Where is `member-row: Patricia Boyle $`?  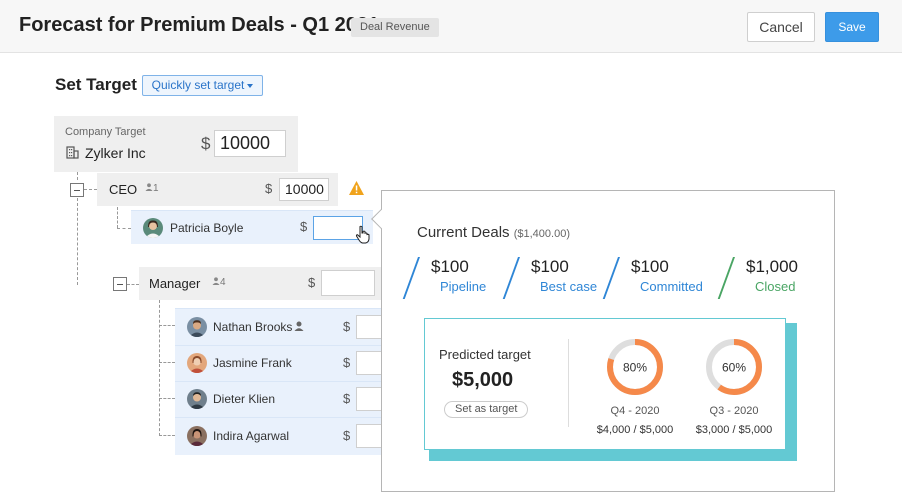
member-row: Patricia Boyle $ is located at coordinates (252, 227).